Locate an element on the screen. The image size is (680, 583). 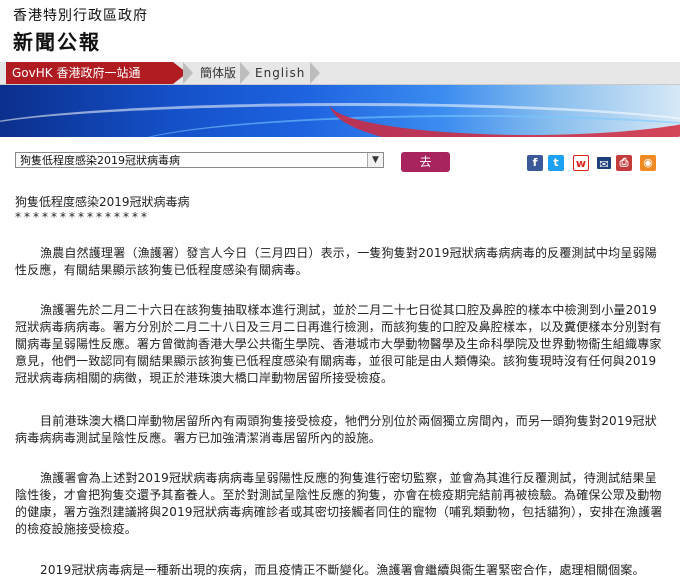
site-header: 香港特別行政區政府 新聞公報 is located at coordinates (340, 31).